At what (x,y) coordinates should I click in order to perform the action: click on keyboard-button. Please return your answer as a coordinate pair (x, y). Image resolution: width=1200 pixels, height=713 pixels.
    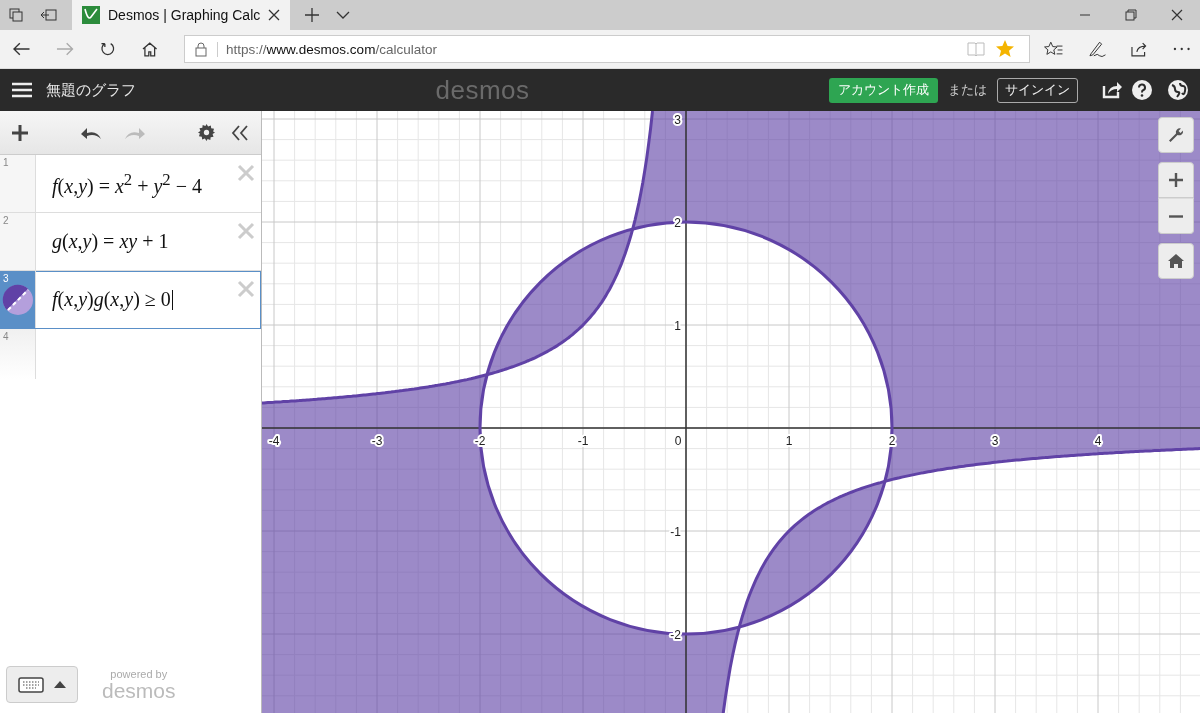
    Looking at the image, I should click on (42, 684).